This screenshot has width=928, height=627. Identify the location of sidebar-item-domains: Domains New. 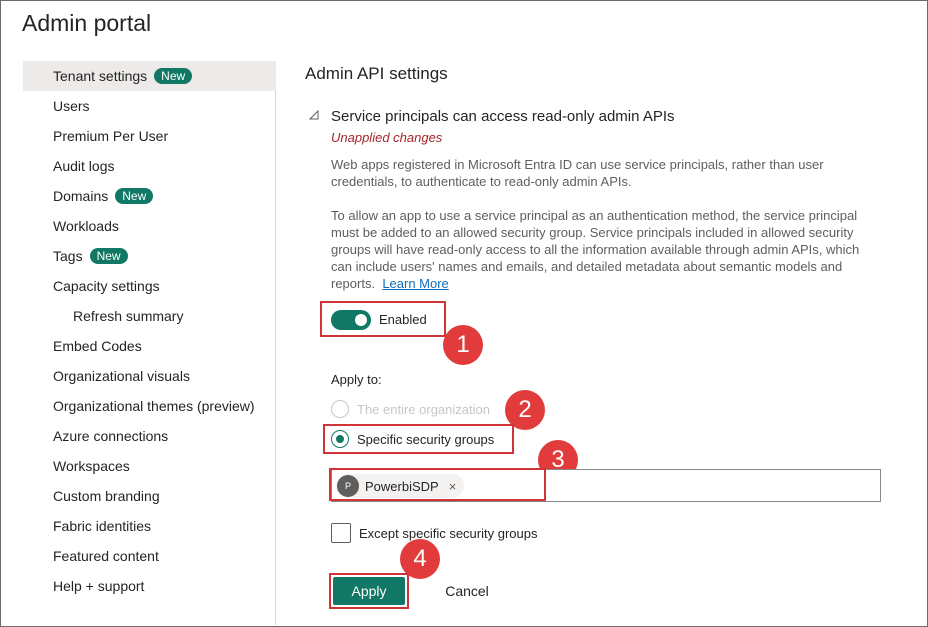
(149, 196).